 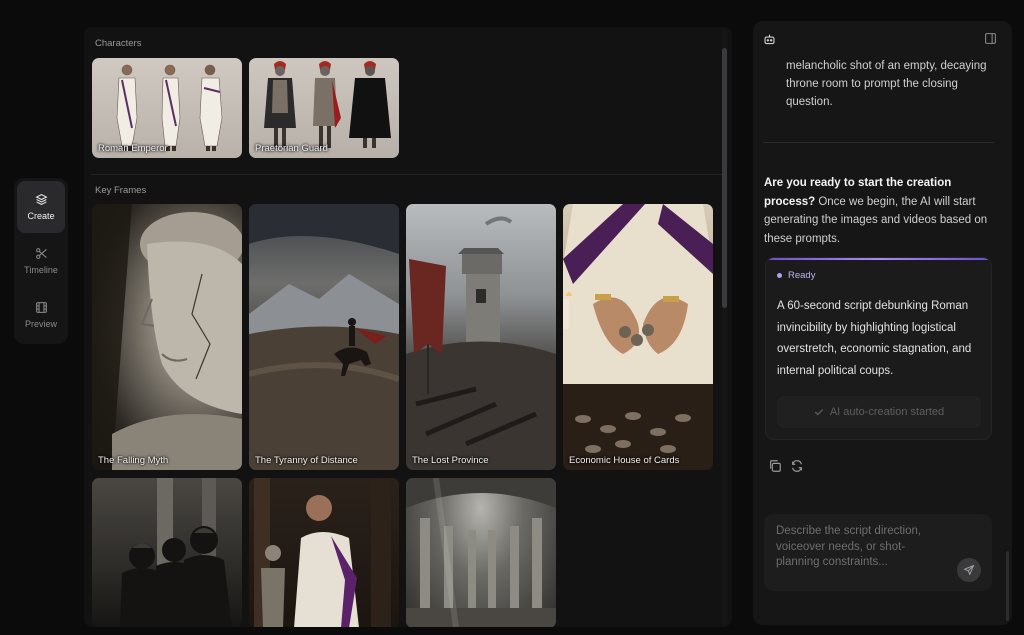 What do you see at coordinates (41, 253) in the screenshot?
I see `scissors-icon` at bounding box center [41, 253].